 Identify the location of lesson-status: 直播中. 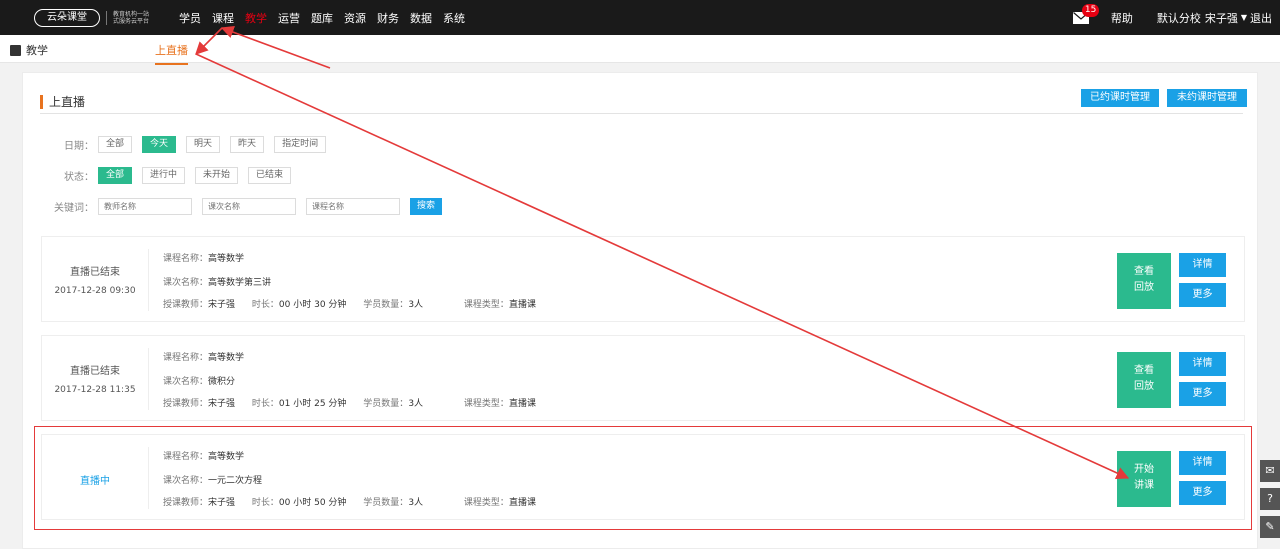
(95, 481).